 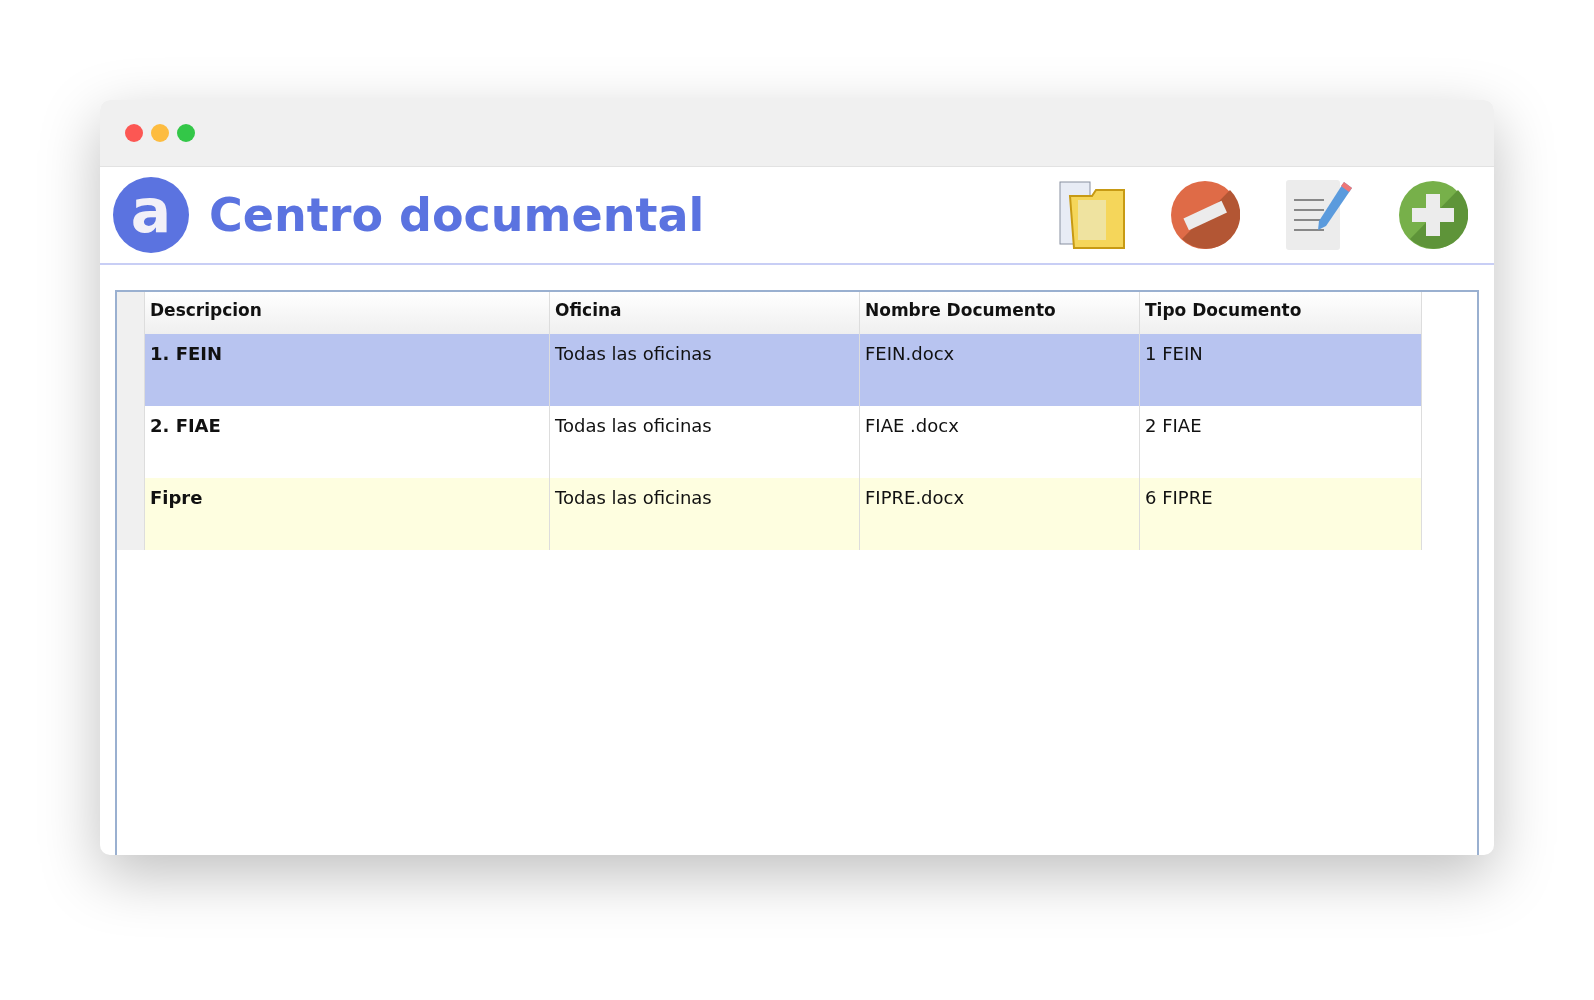 What do you see at coordinates (1281, 514) in the screenshot?
I see `table-cell: 6 FIPRE` at bounding box center [1281, 514].